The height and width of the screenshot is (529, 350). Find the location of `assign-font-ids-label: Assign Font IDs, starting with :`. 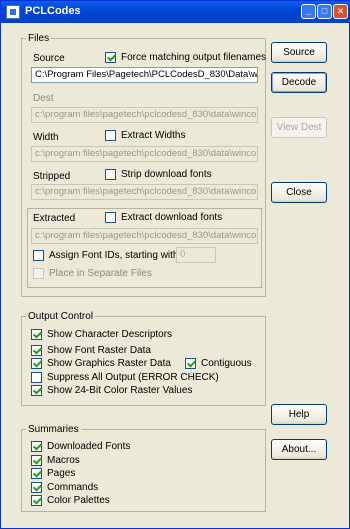

assign-font-ids-label: Assign Font IDs, starting with : is located at coordinates (117, 255).